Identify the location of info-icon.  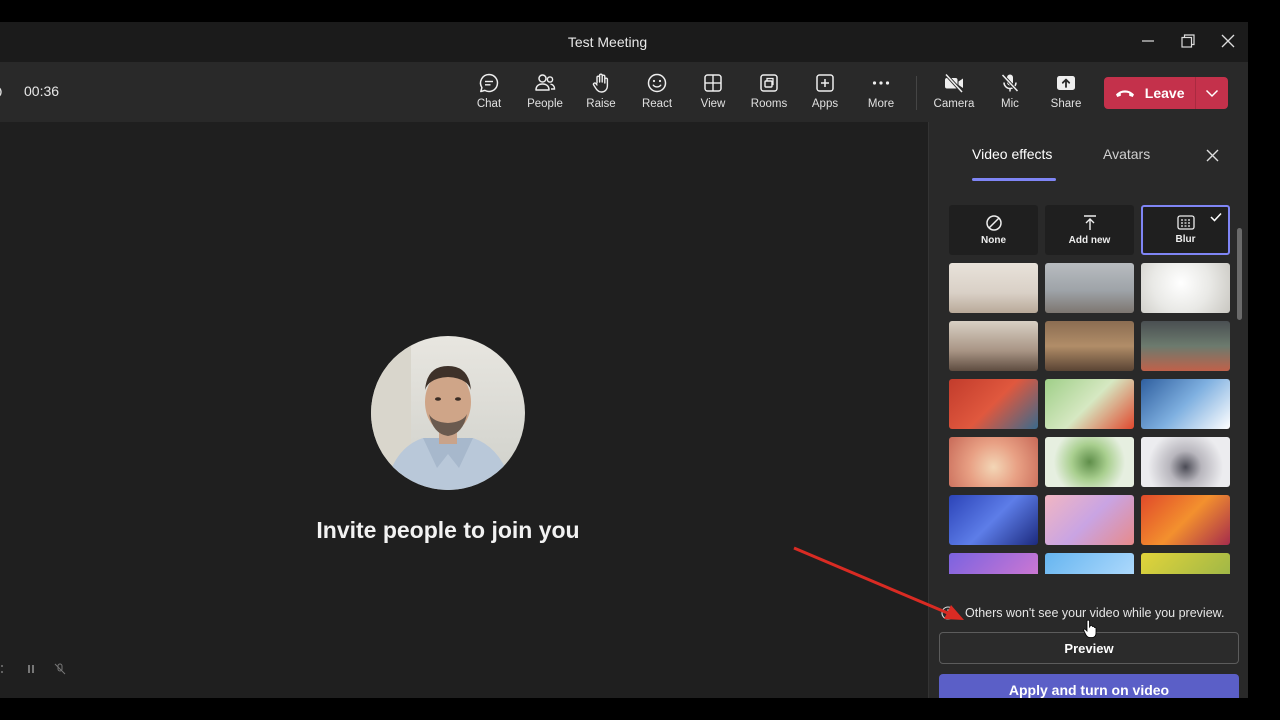
(948, 613).